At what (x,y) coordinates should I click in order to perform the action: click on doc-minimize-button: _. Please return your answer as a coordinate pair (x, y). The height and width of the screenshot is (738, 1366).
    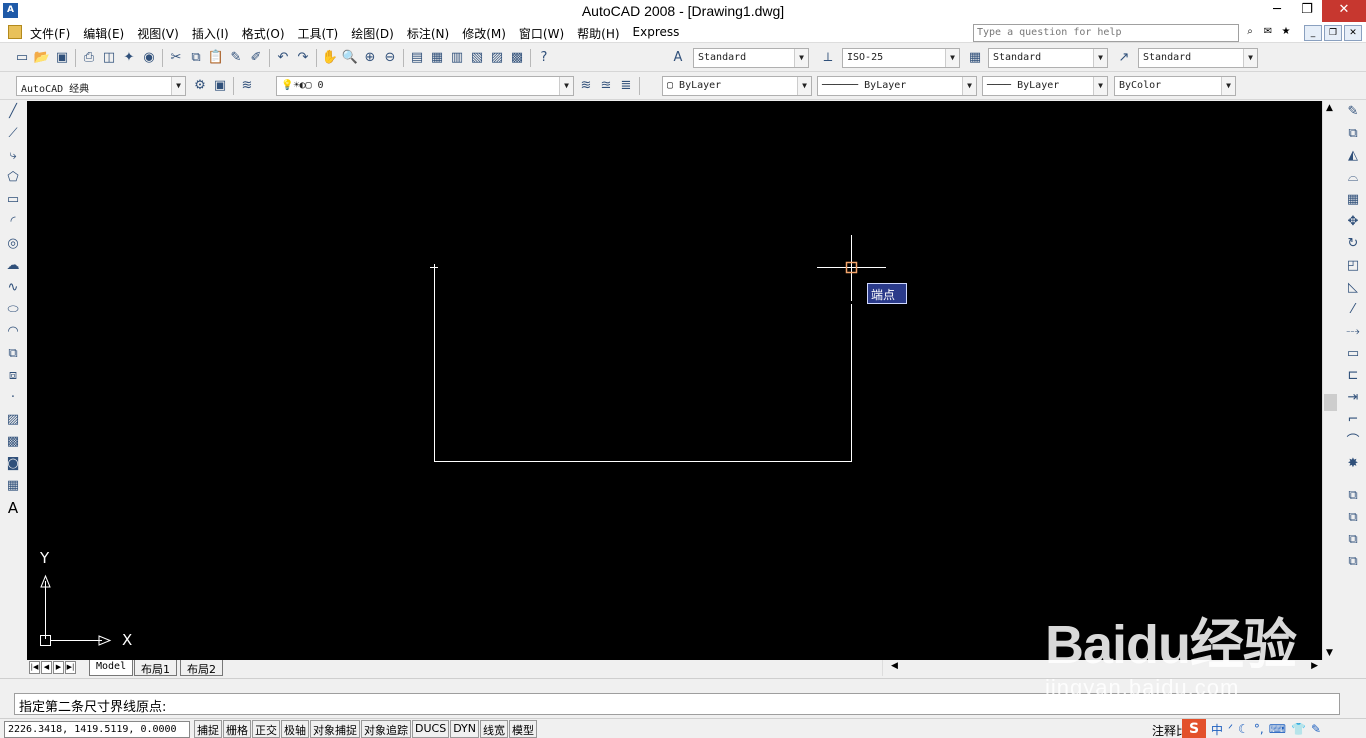
    Looking at the image, I should click on (1313, 33).